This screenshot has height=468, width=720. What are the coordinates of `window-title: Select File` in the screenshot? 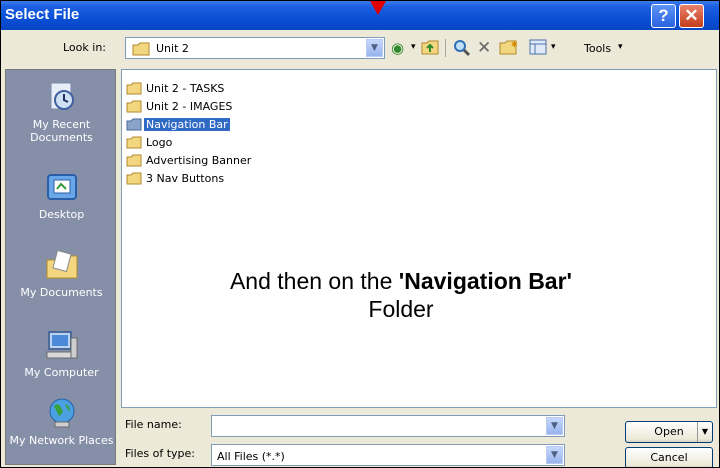 It's located at (42, 14).